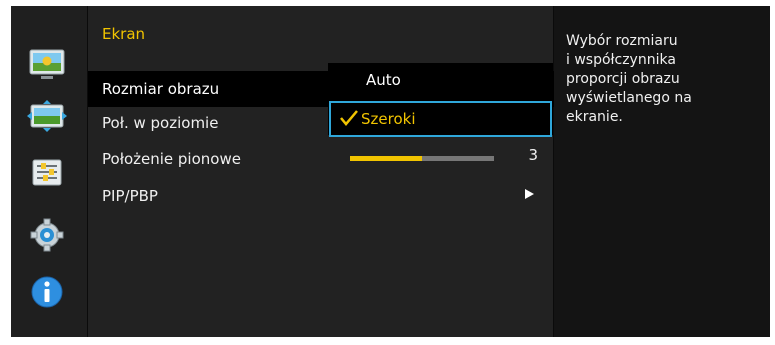 The image size is (775, 345). What do you see at coordinates (160, 89) in the screenshot?
I see `menu-item-picture-size: Rozmiar obrazu` at bounding box center [160, 89].